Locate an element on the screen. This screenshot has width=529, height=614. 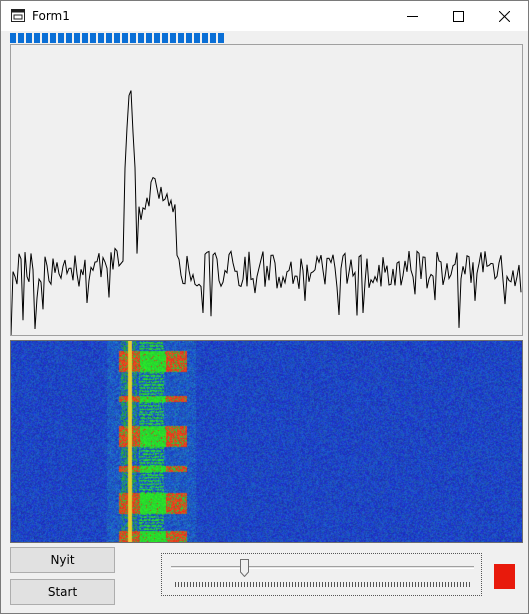
slider-thumb is located at coordinates (244, 568).